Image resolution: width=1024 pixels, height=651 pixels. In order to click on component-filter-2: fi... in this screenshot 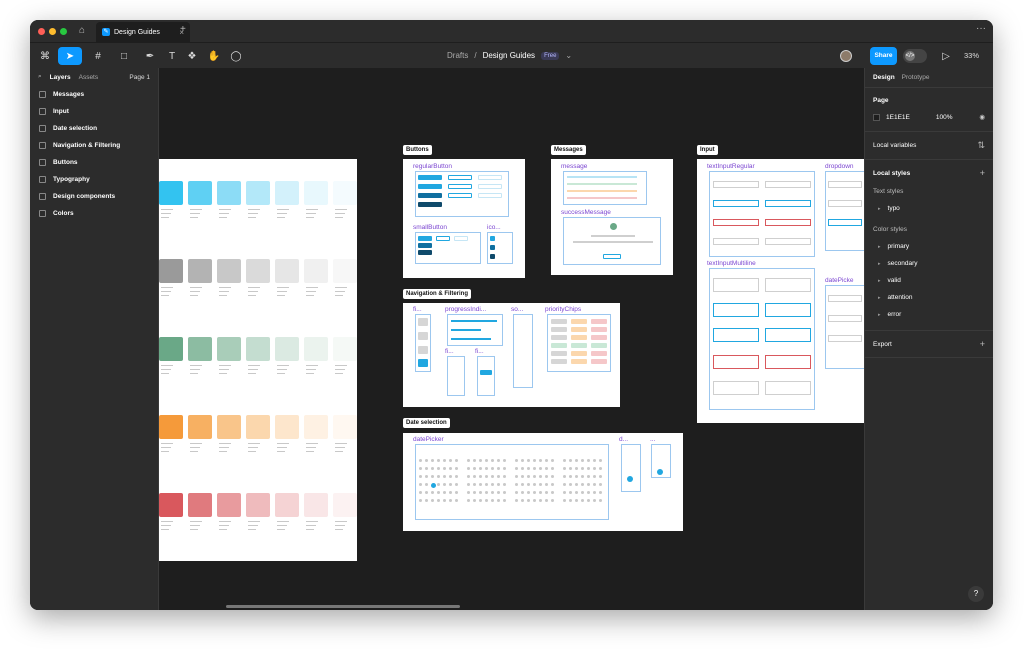, I will do `click(449, 351)`.